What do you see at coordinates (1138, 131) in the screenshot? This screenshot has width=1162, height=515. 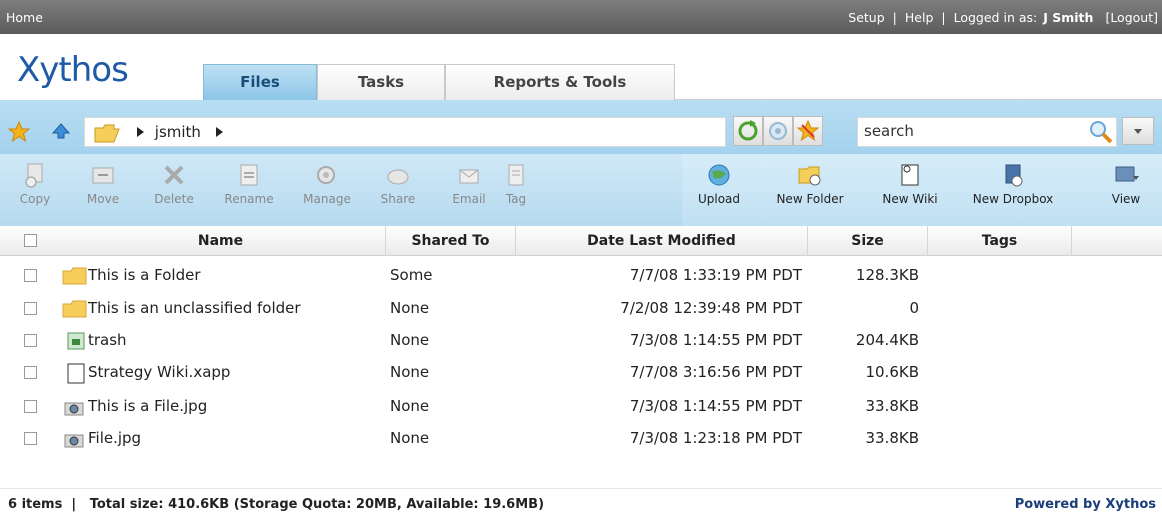 I see `search-options-button` at bounding box center [1138, 131].